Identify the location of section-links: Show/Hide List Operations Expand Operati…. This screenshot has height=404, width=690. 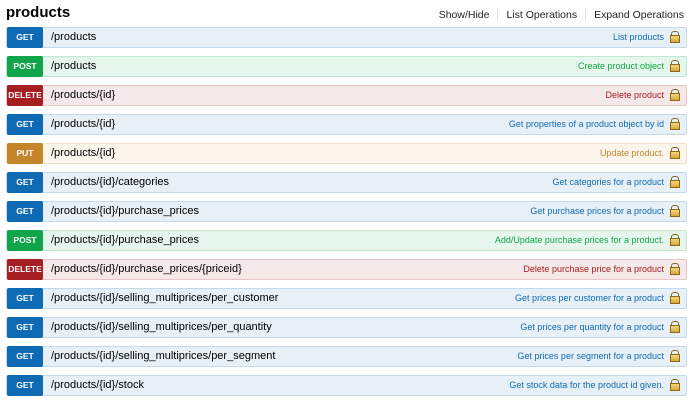
(560, 15).